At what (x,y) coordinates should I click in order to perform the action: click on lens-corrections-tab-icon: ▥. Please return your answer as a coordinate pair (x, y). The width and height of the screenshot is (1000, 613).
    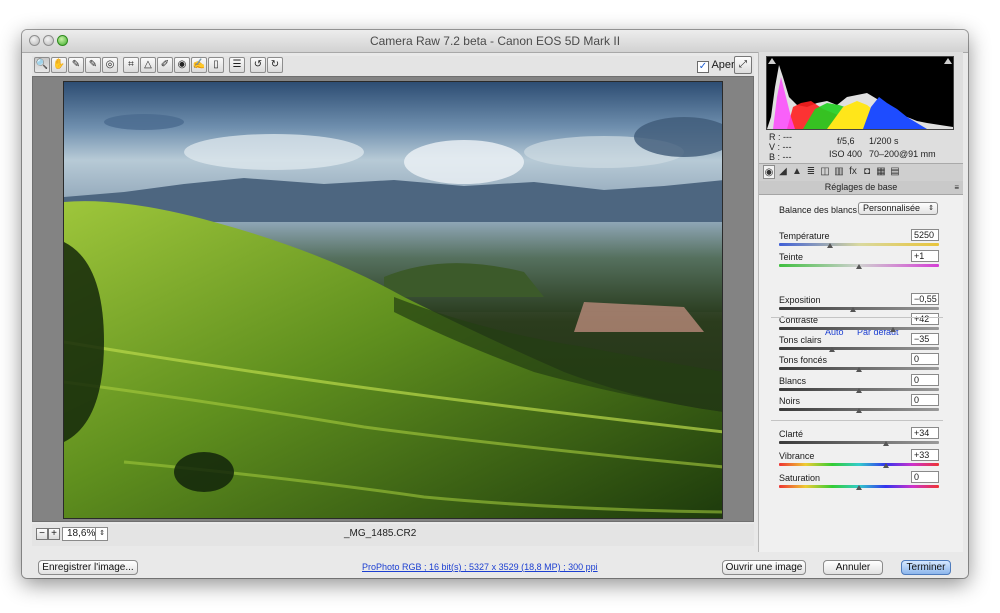
    Looking at the image, I should click on (839, 172).